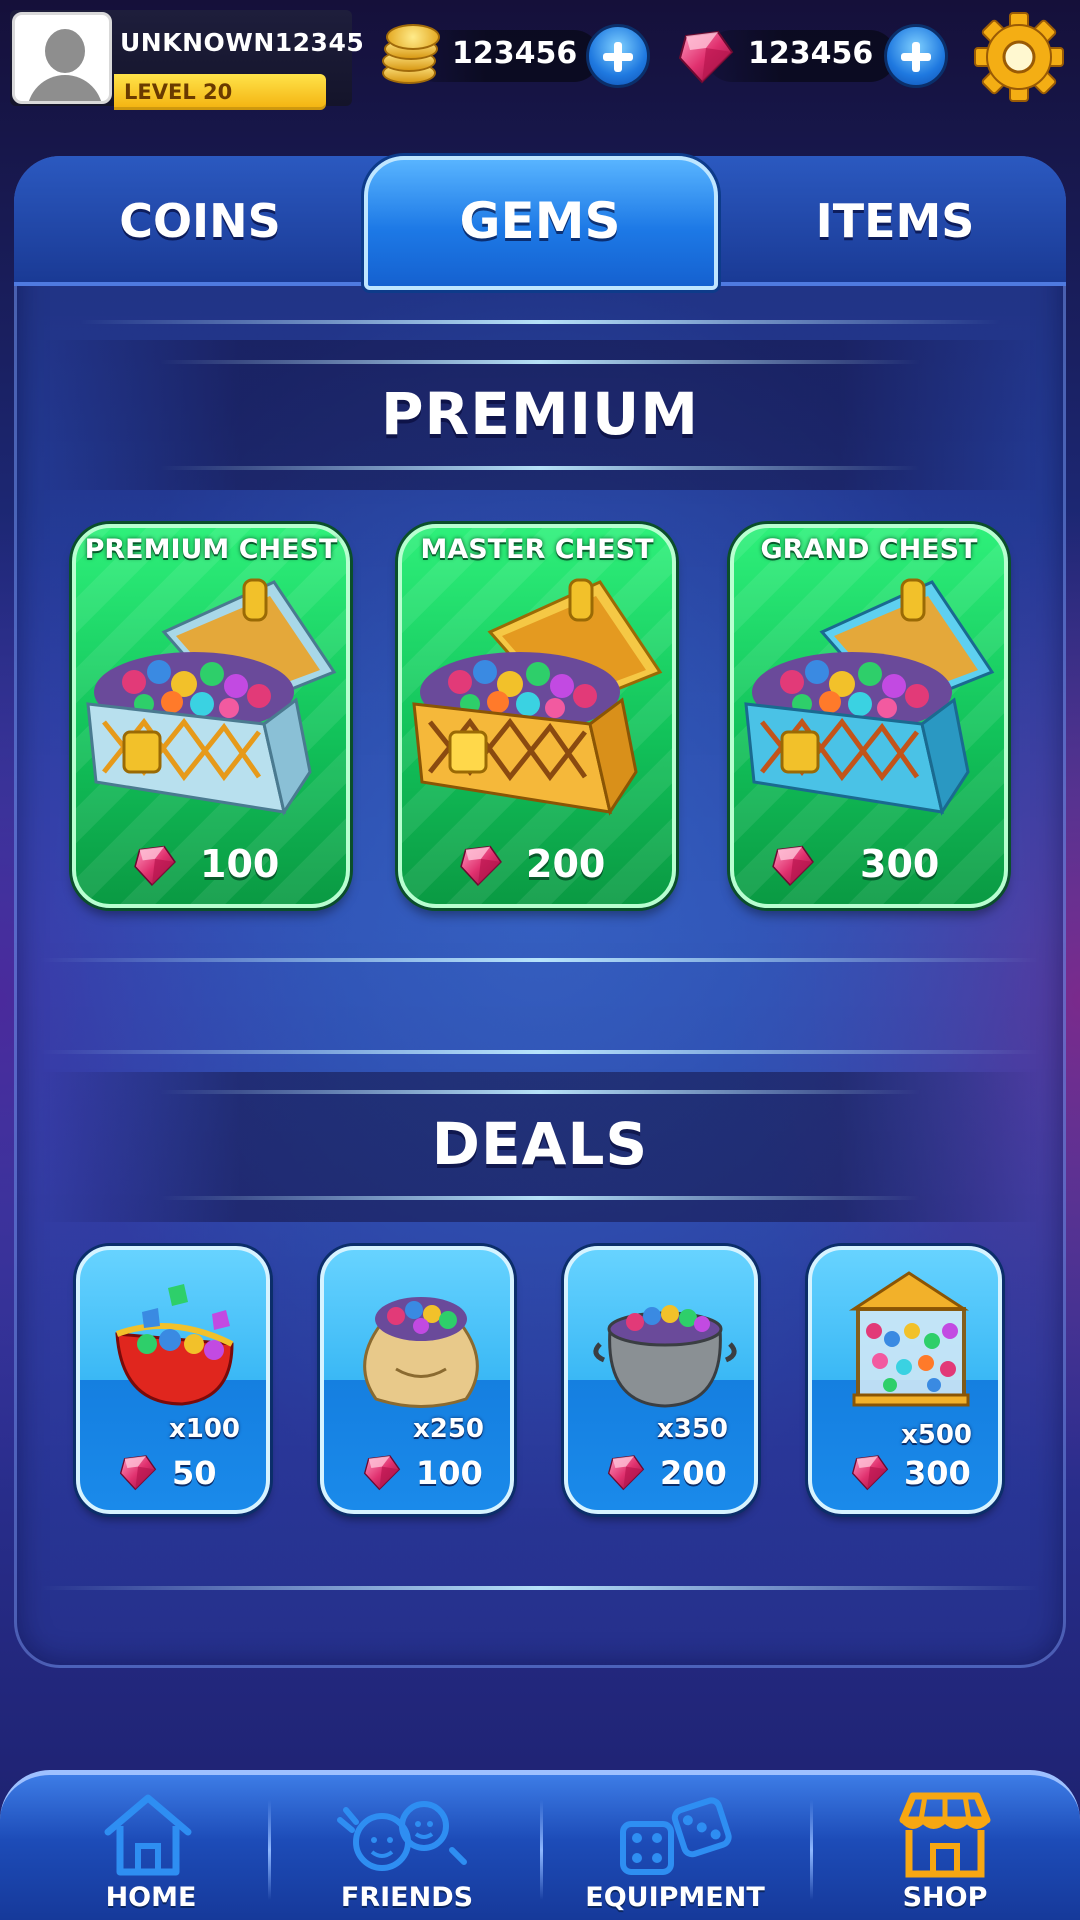 This screenshot has width=1080, height=1920. What do you see at coordinates (936, 1435) in the screenshot?
I see `deal-quantity: x500` at bounding box center [936, 1435].